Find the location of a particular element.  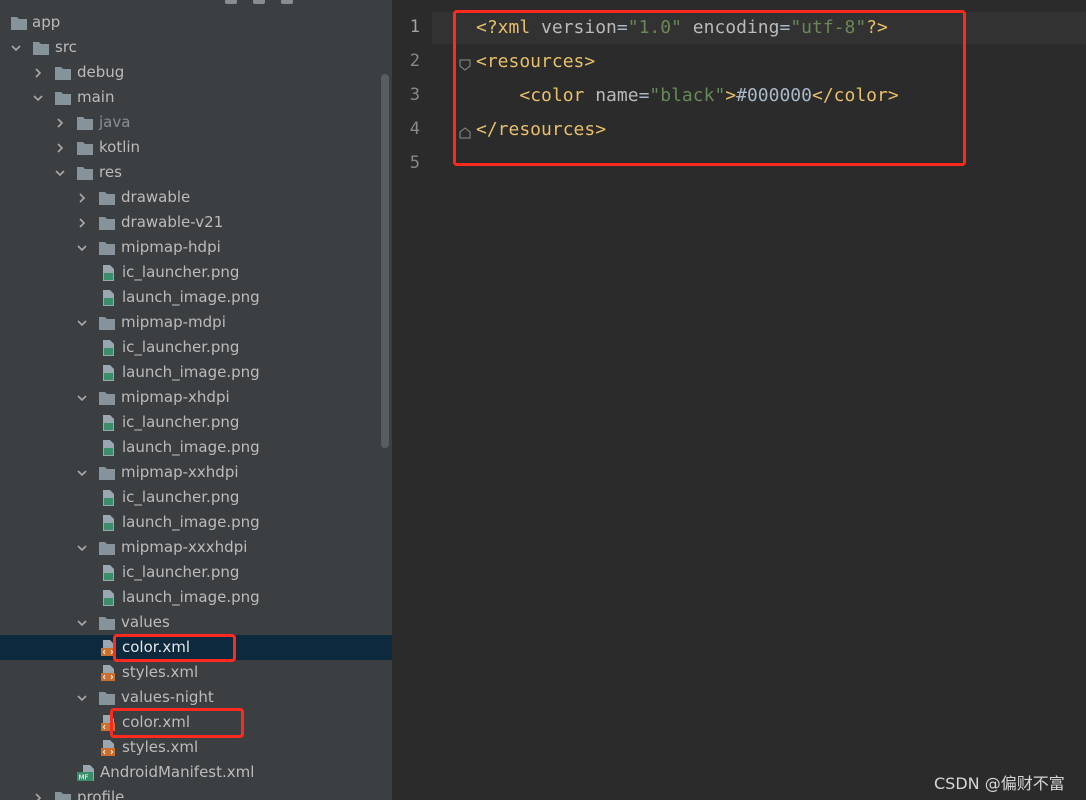

tree-item-label: values is located at coordinates (145, 622).